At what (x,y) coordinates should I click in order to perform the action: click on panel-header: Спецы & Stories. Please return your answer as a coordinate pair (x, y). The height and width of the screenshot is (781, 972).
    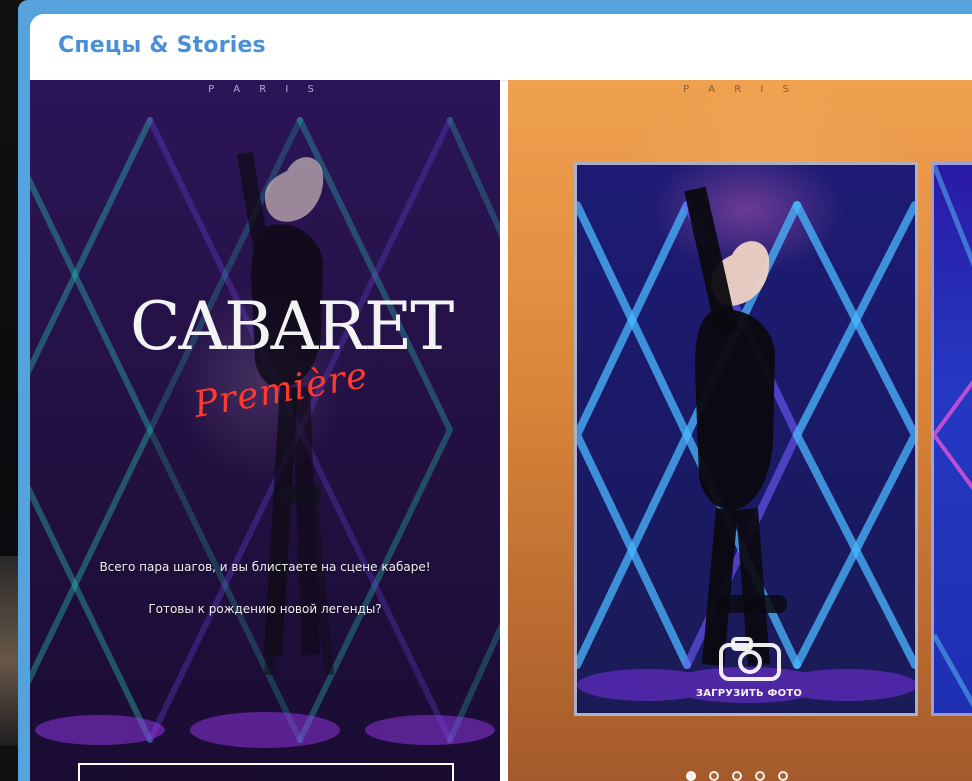
    Looking at the image, I should click on (501, 47).